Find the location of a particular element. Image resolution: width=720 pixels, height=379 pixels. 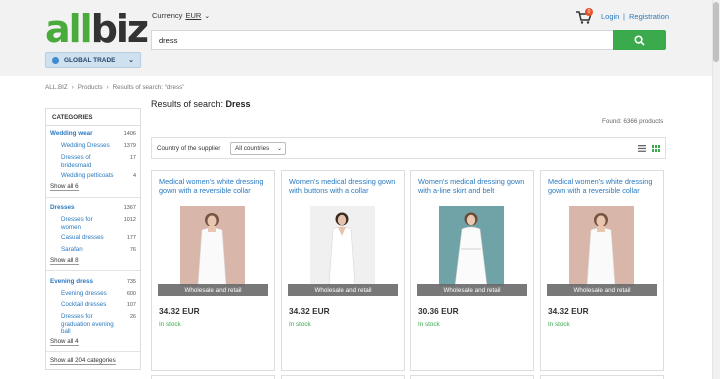

subcategory-count: 1379 is located at coordinates (129, 146).